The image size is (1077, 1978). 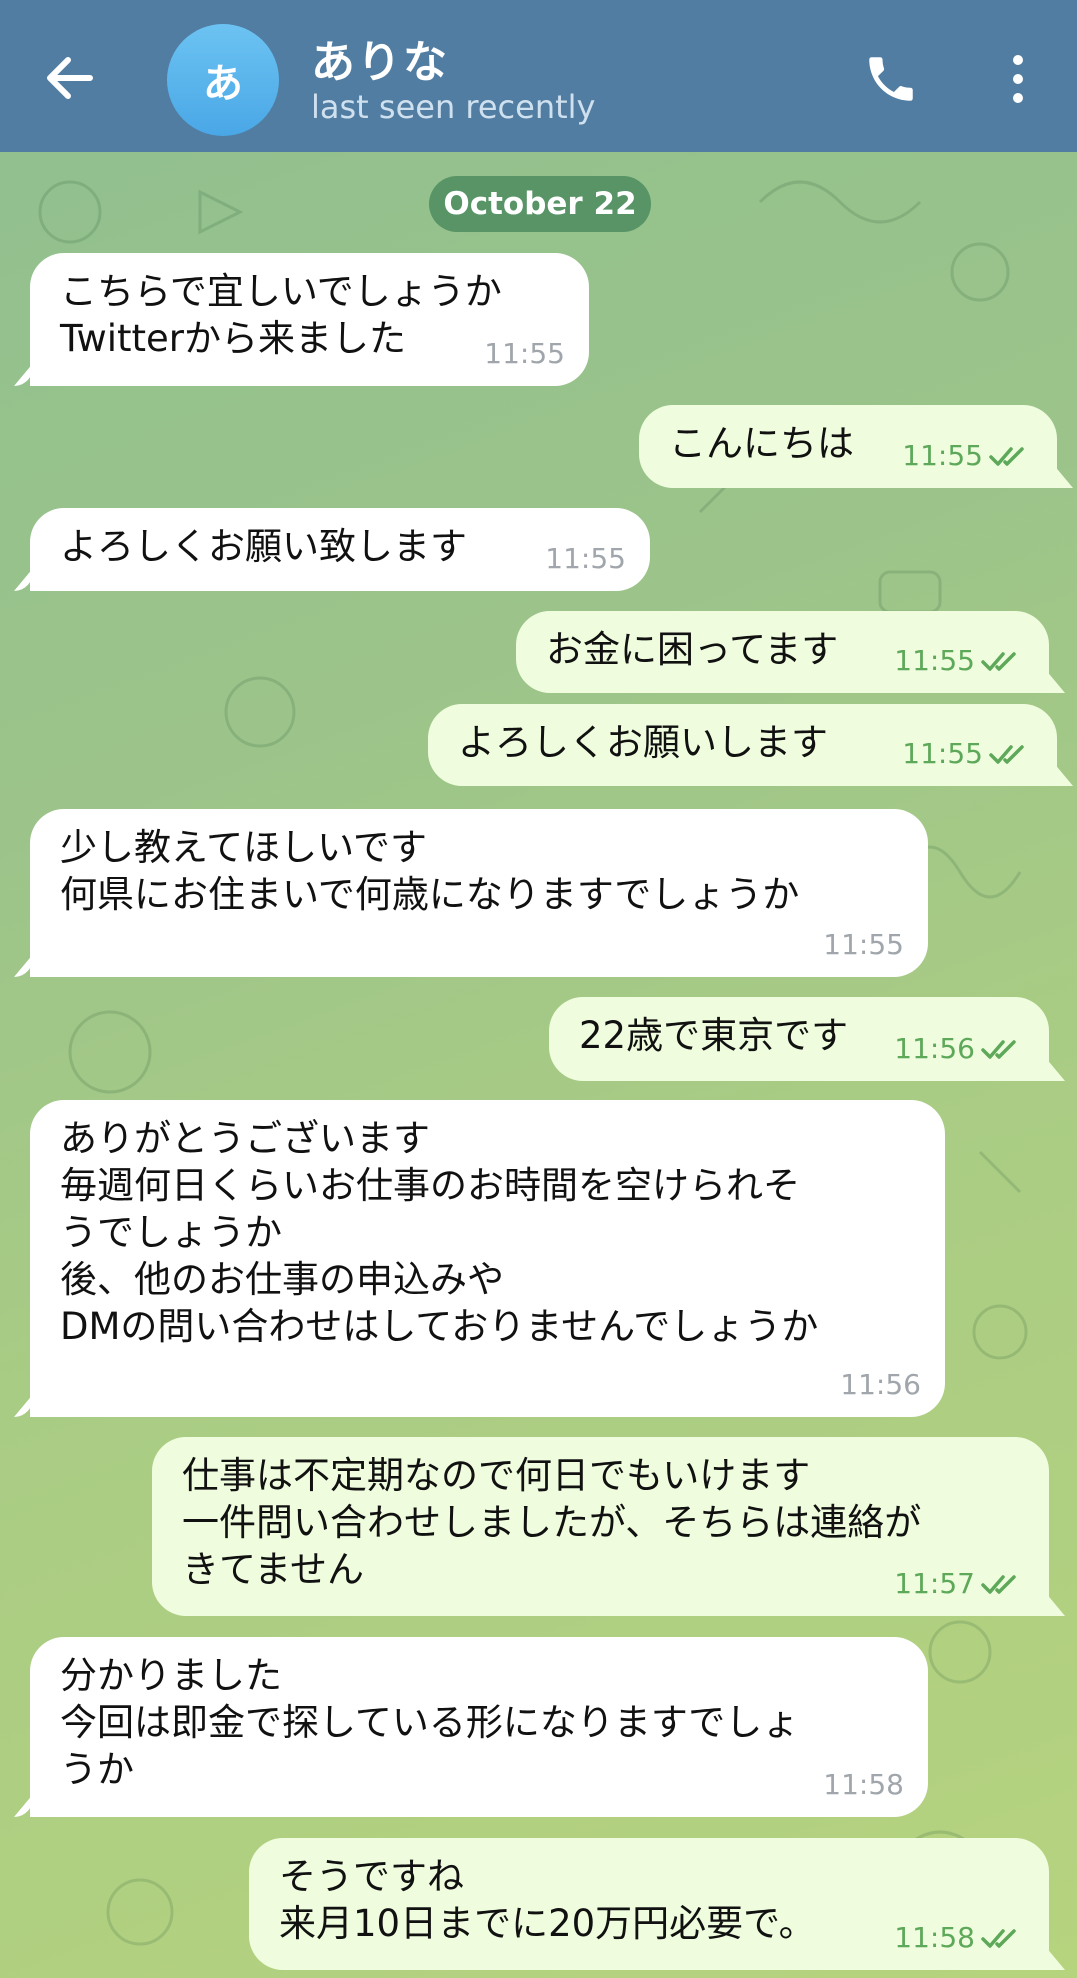 I want to click on message-bubble-outgoing: こんにちは 11:55, so click(x=848, y=446).